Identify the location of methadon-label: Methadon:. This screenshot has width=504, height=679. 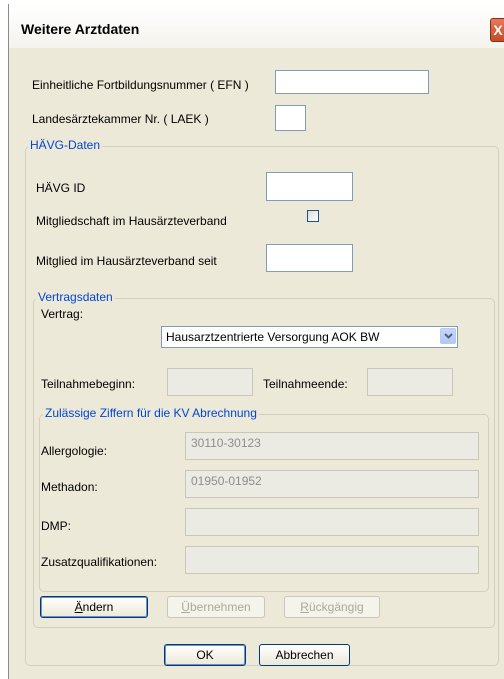
(69, 487).